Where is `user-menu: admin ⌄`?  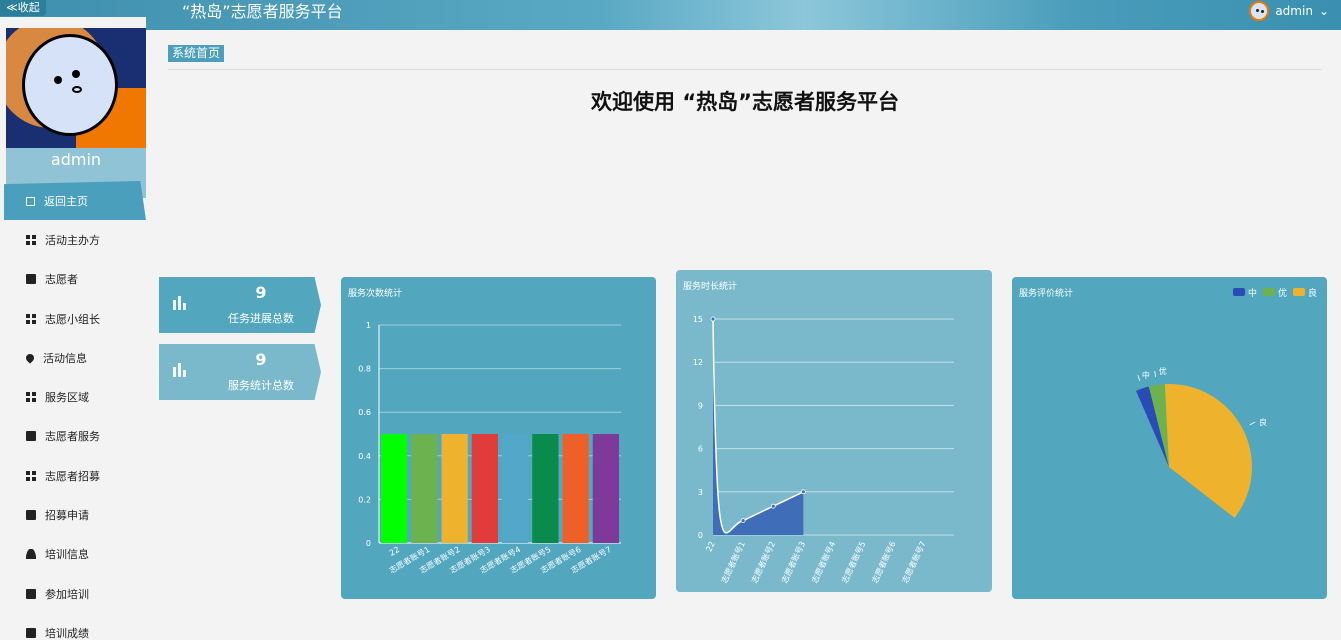 user-menu: admin ⌄ is located at coordinates (1289, 11).